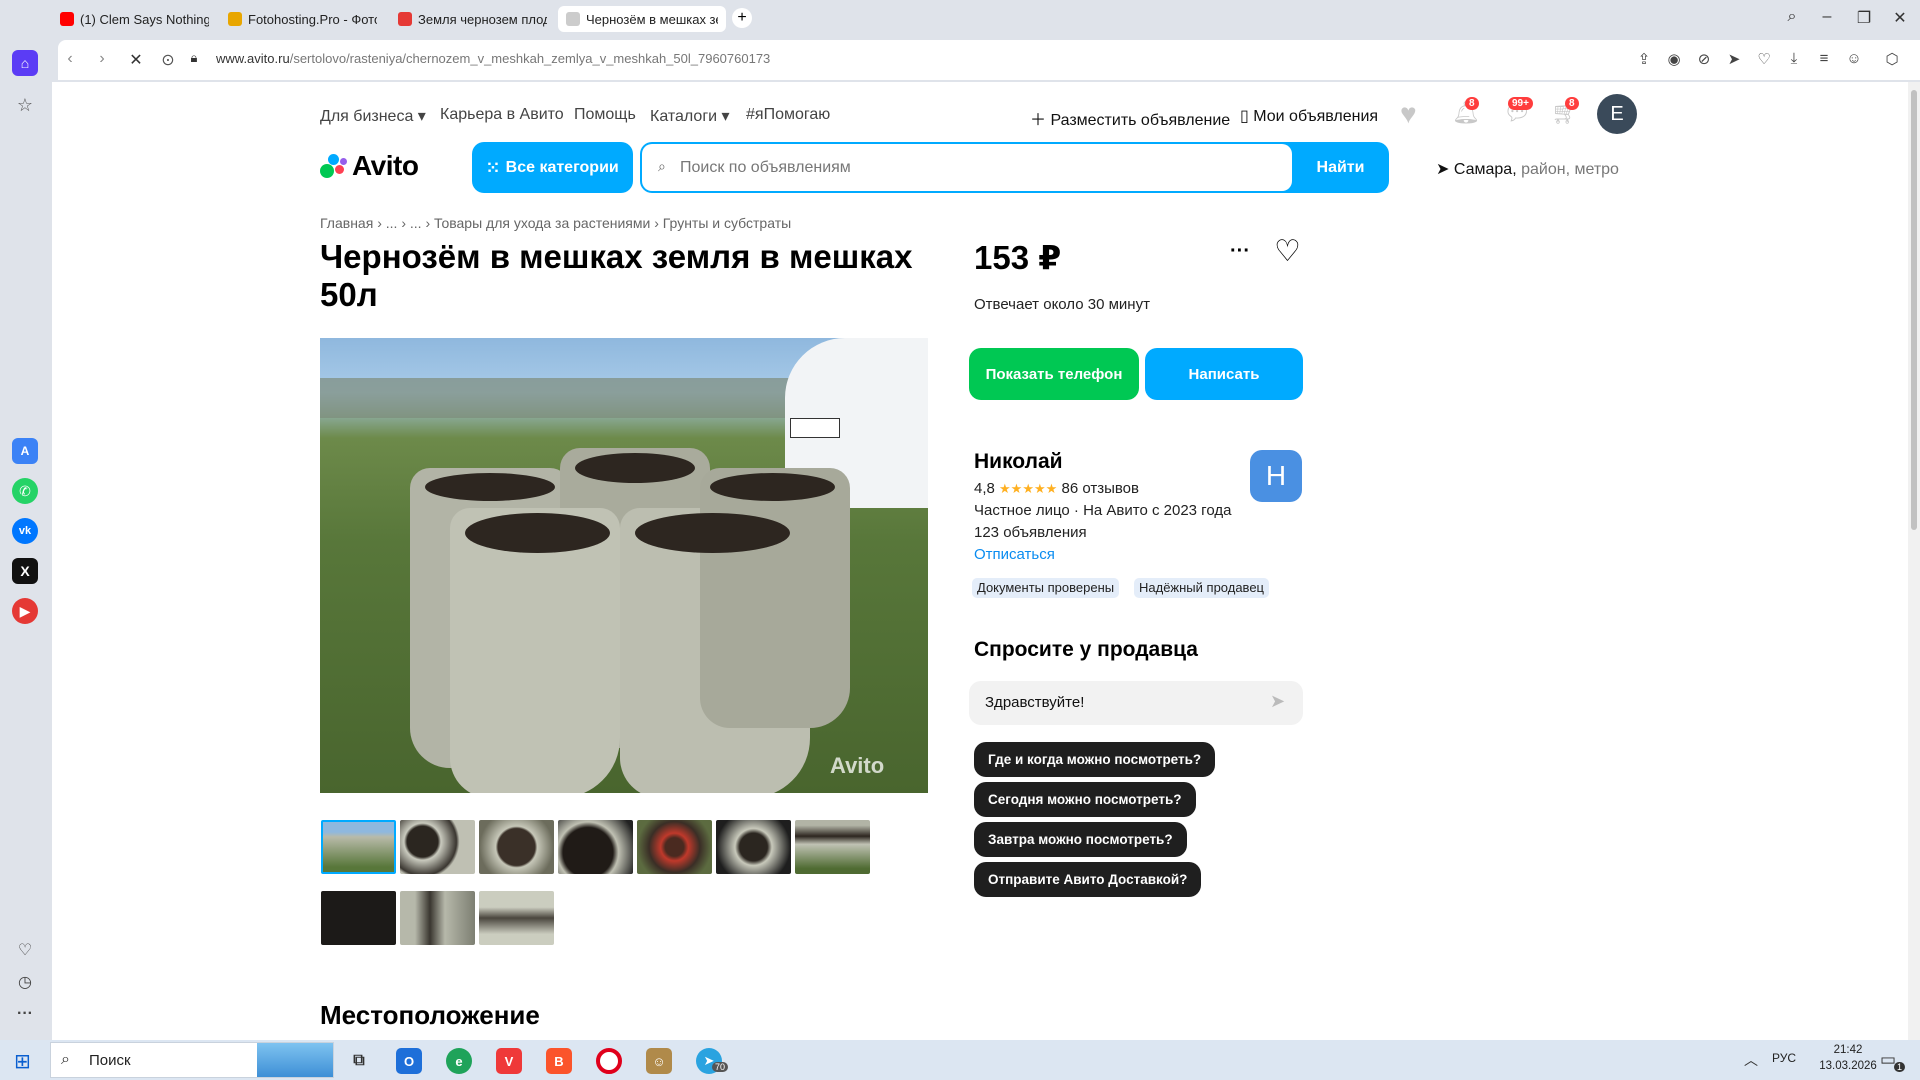 This screenshot has width=1920, height=1080. I want to click on more-icon: ···, so click(25, 1014).